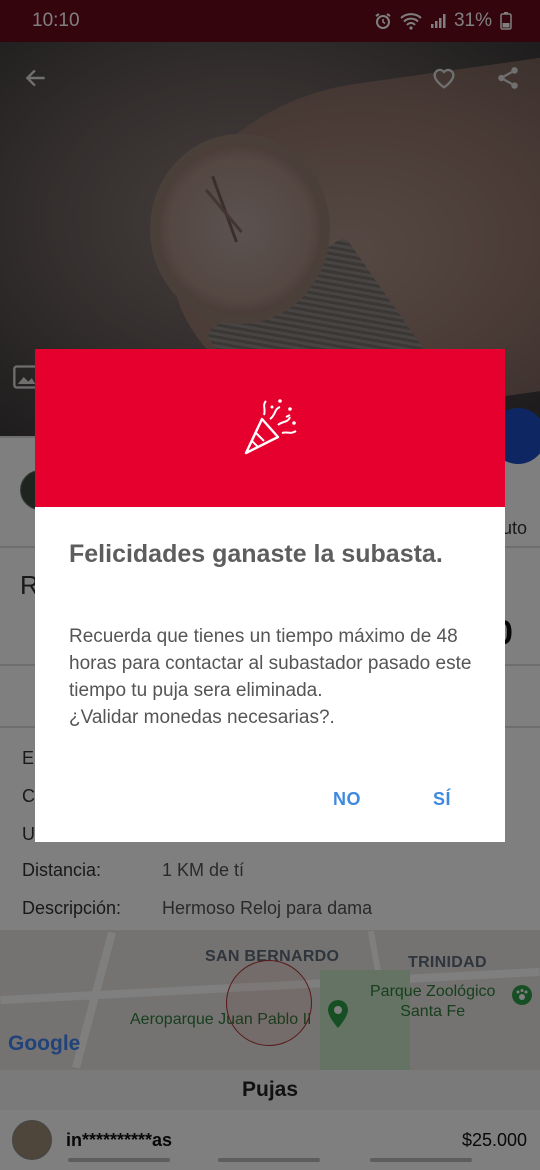 The image size is (540, 1170). Describe the element at coordinates (256, 554) in the screenshot. I see `dialog-title: Felicidades ganaste la subasta.` at that location.